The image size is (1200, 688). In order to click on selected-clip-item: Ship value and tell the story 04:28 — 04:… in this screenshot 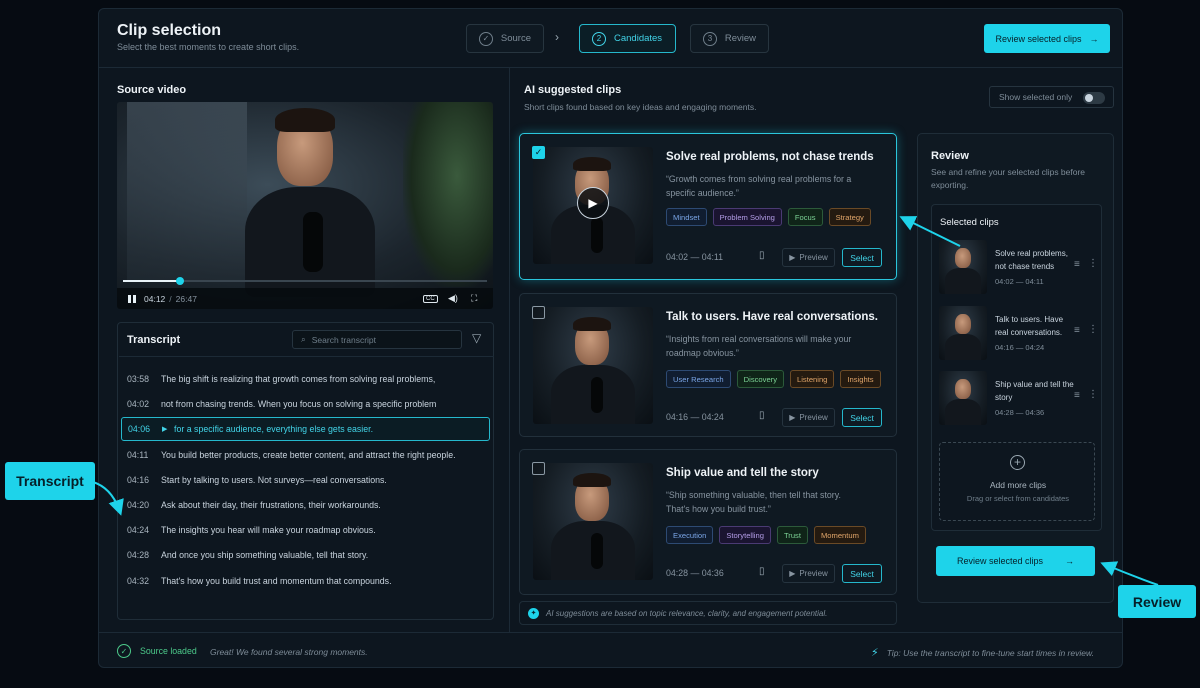, I will do `click(1018, 398)`.